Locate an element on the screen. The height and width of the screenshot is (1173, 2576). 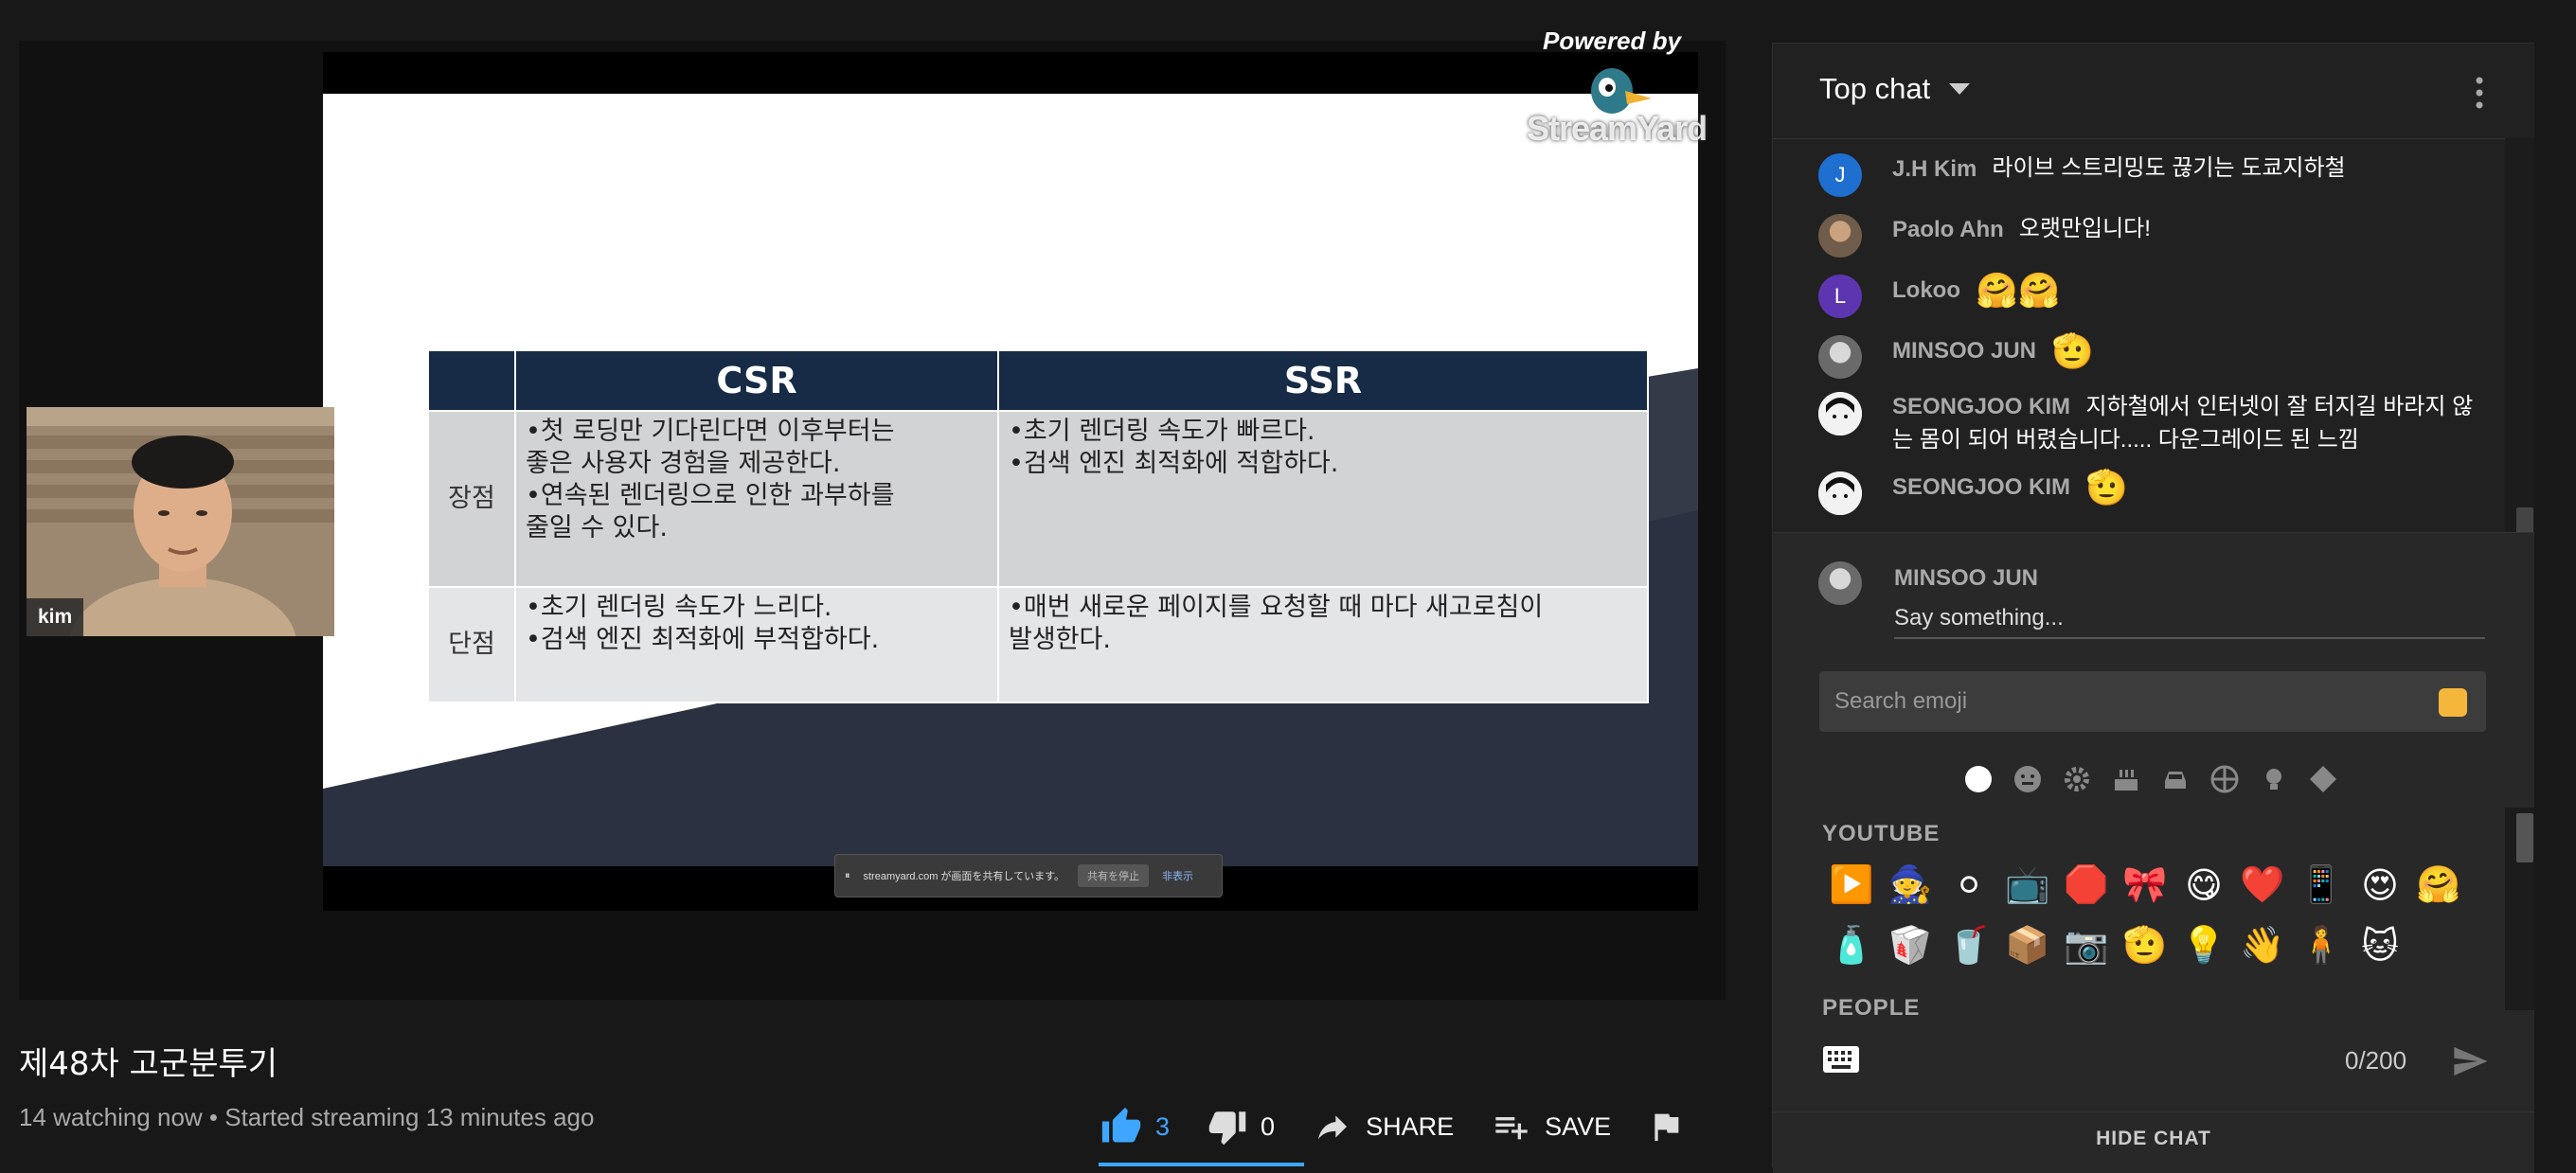
emoji-search-field: Search emoji is located at coordinates (2152, 701).